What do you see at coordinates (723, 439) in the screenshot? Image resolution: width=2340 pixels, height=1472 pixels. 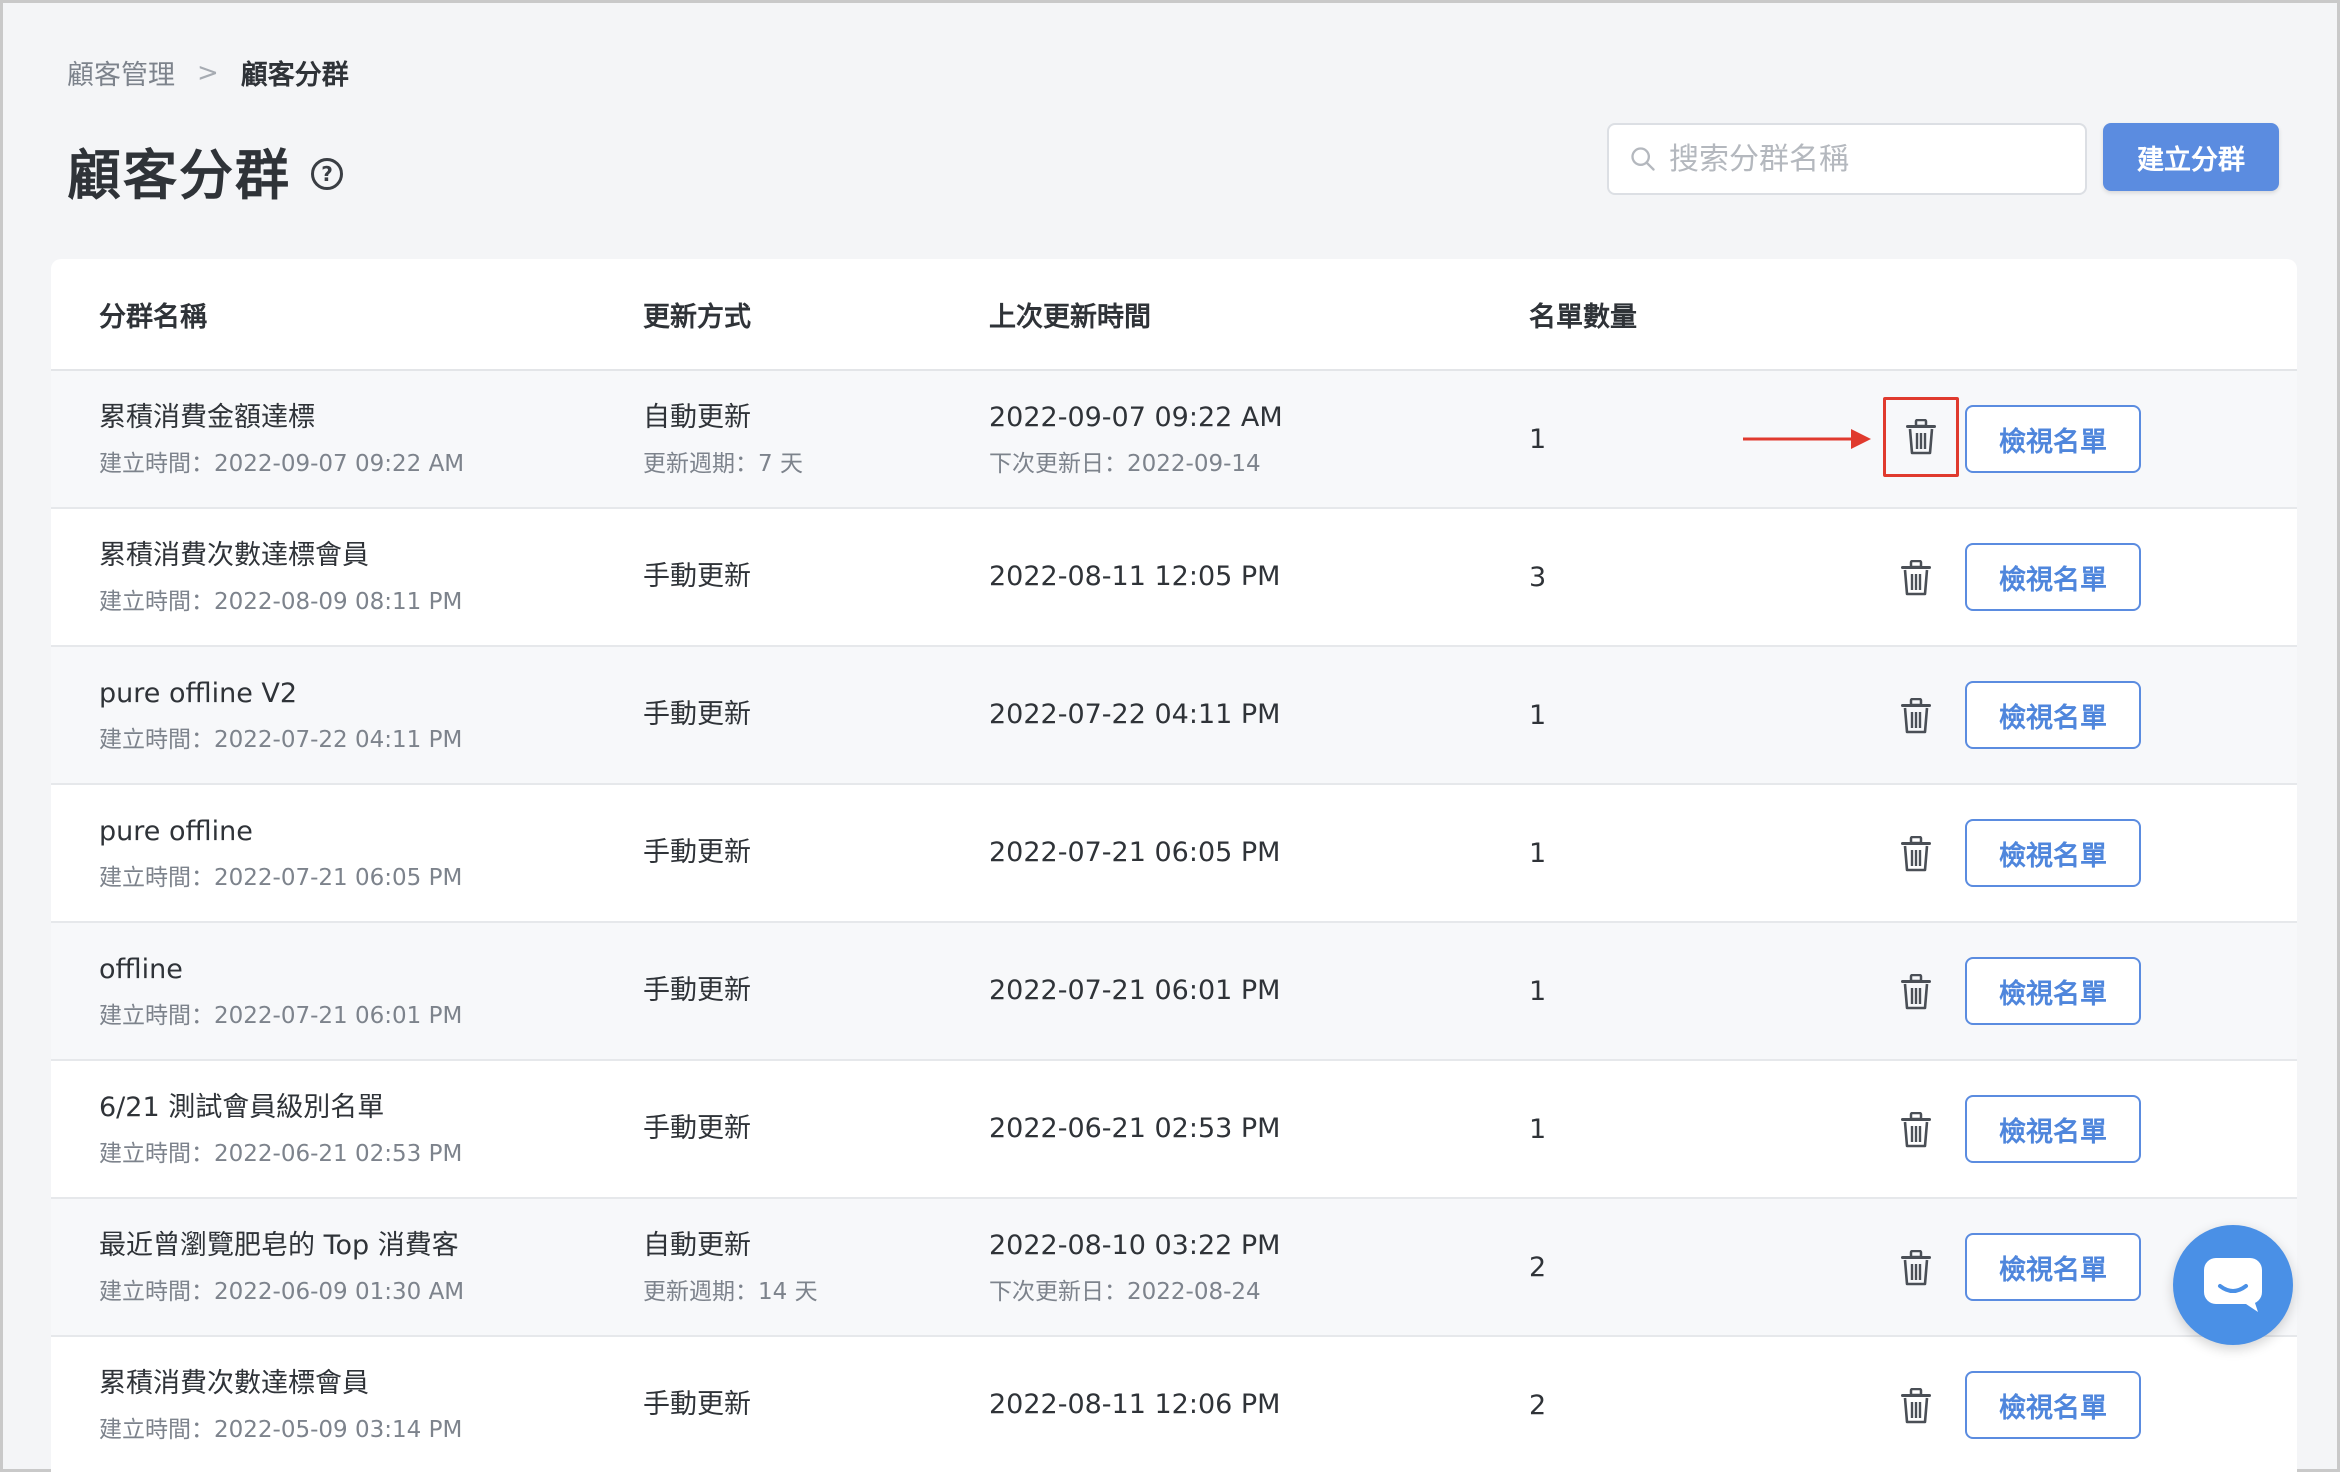 I see `update-mode-cell: 自動更新更新週期：7 天` at bounding box center [723, 439].